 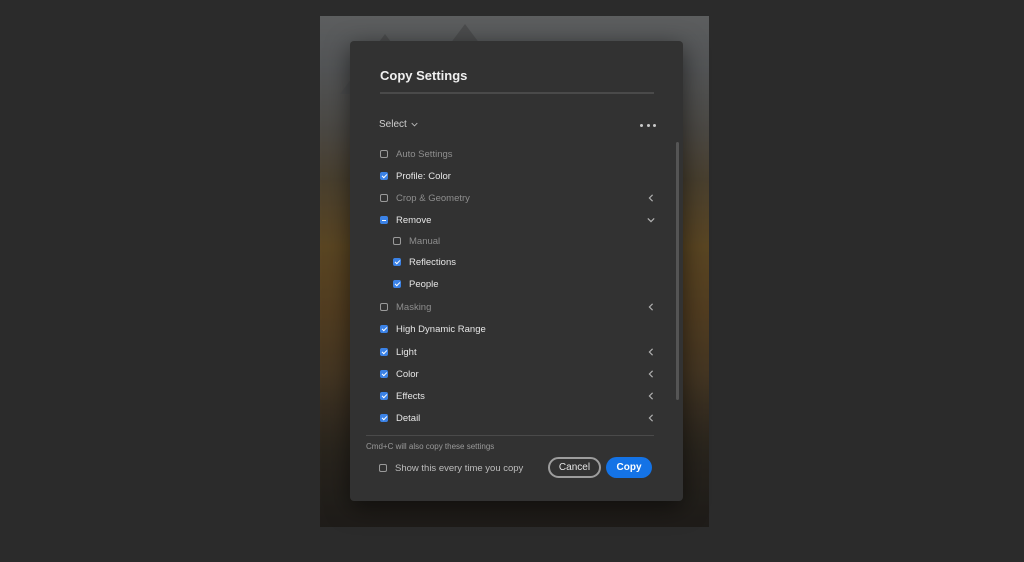 I want to click on settings-item: High Dynamic Range, so click(x=433, y=329).